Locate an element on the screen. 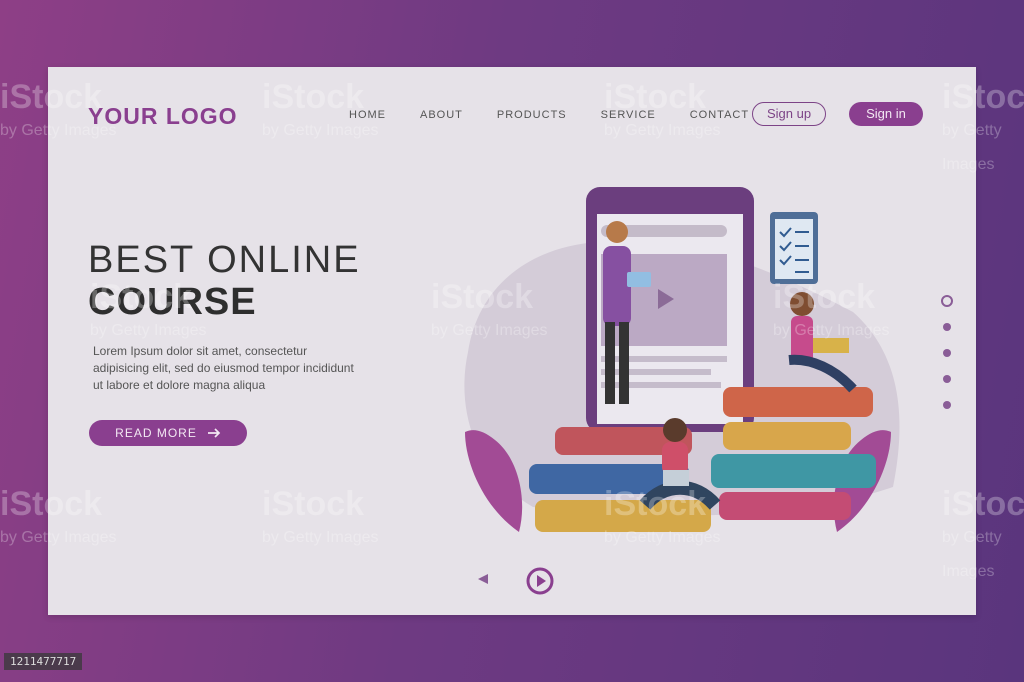 This screenshot has height=682, width=1024. checklist-clipboard-icon is located at coordinates (794, 248).